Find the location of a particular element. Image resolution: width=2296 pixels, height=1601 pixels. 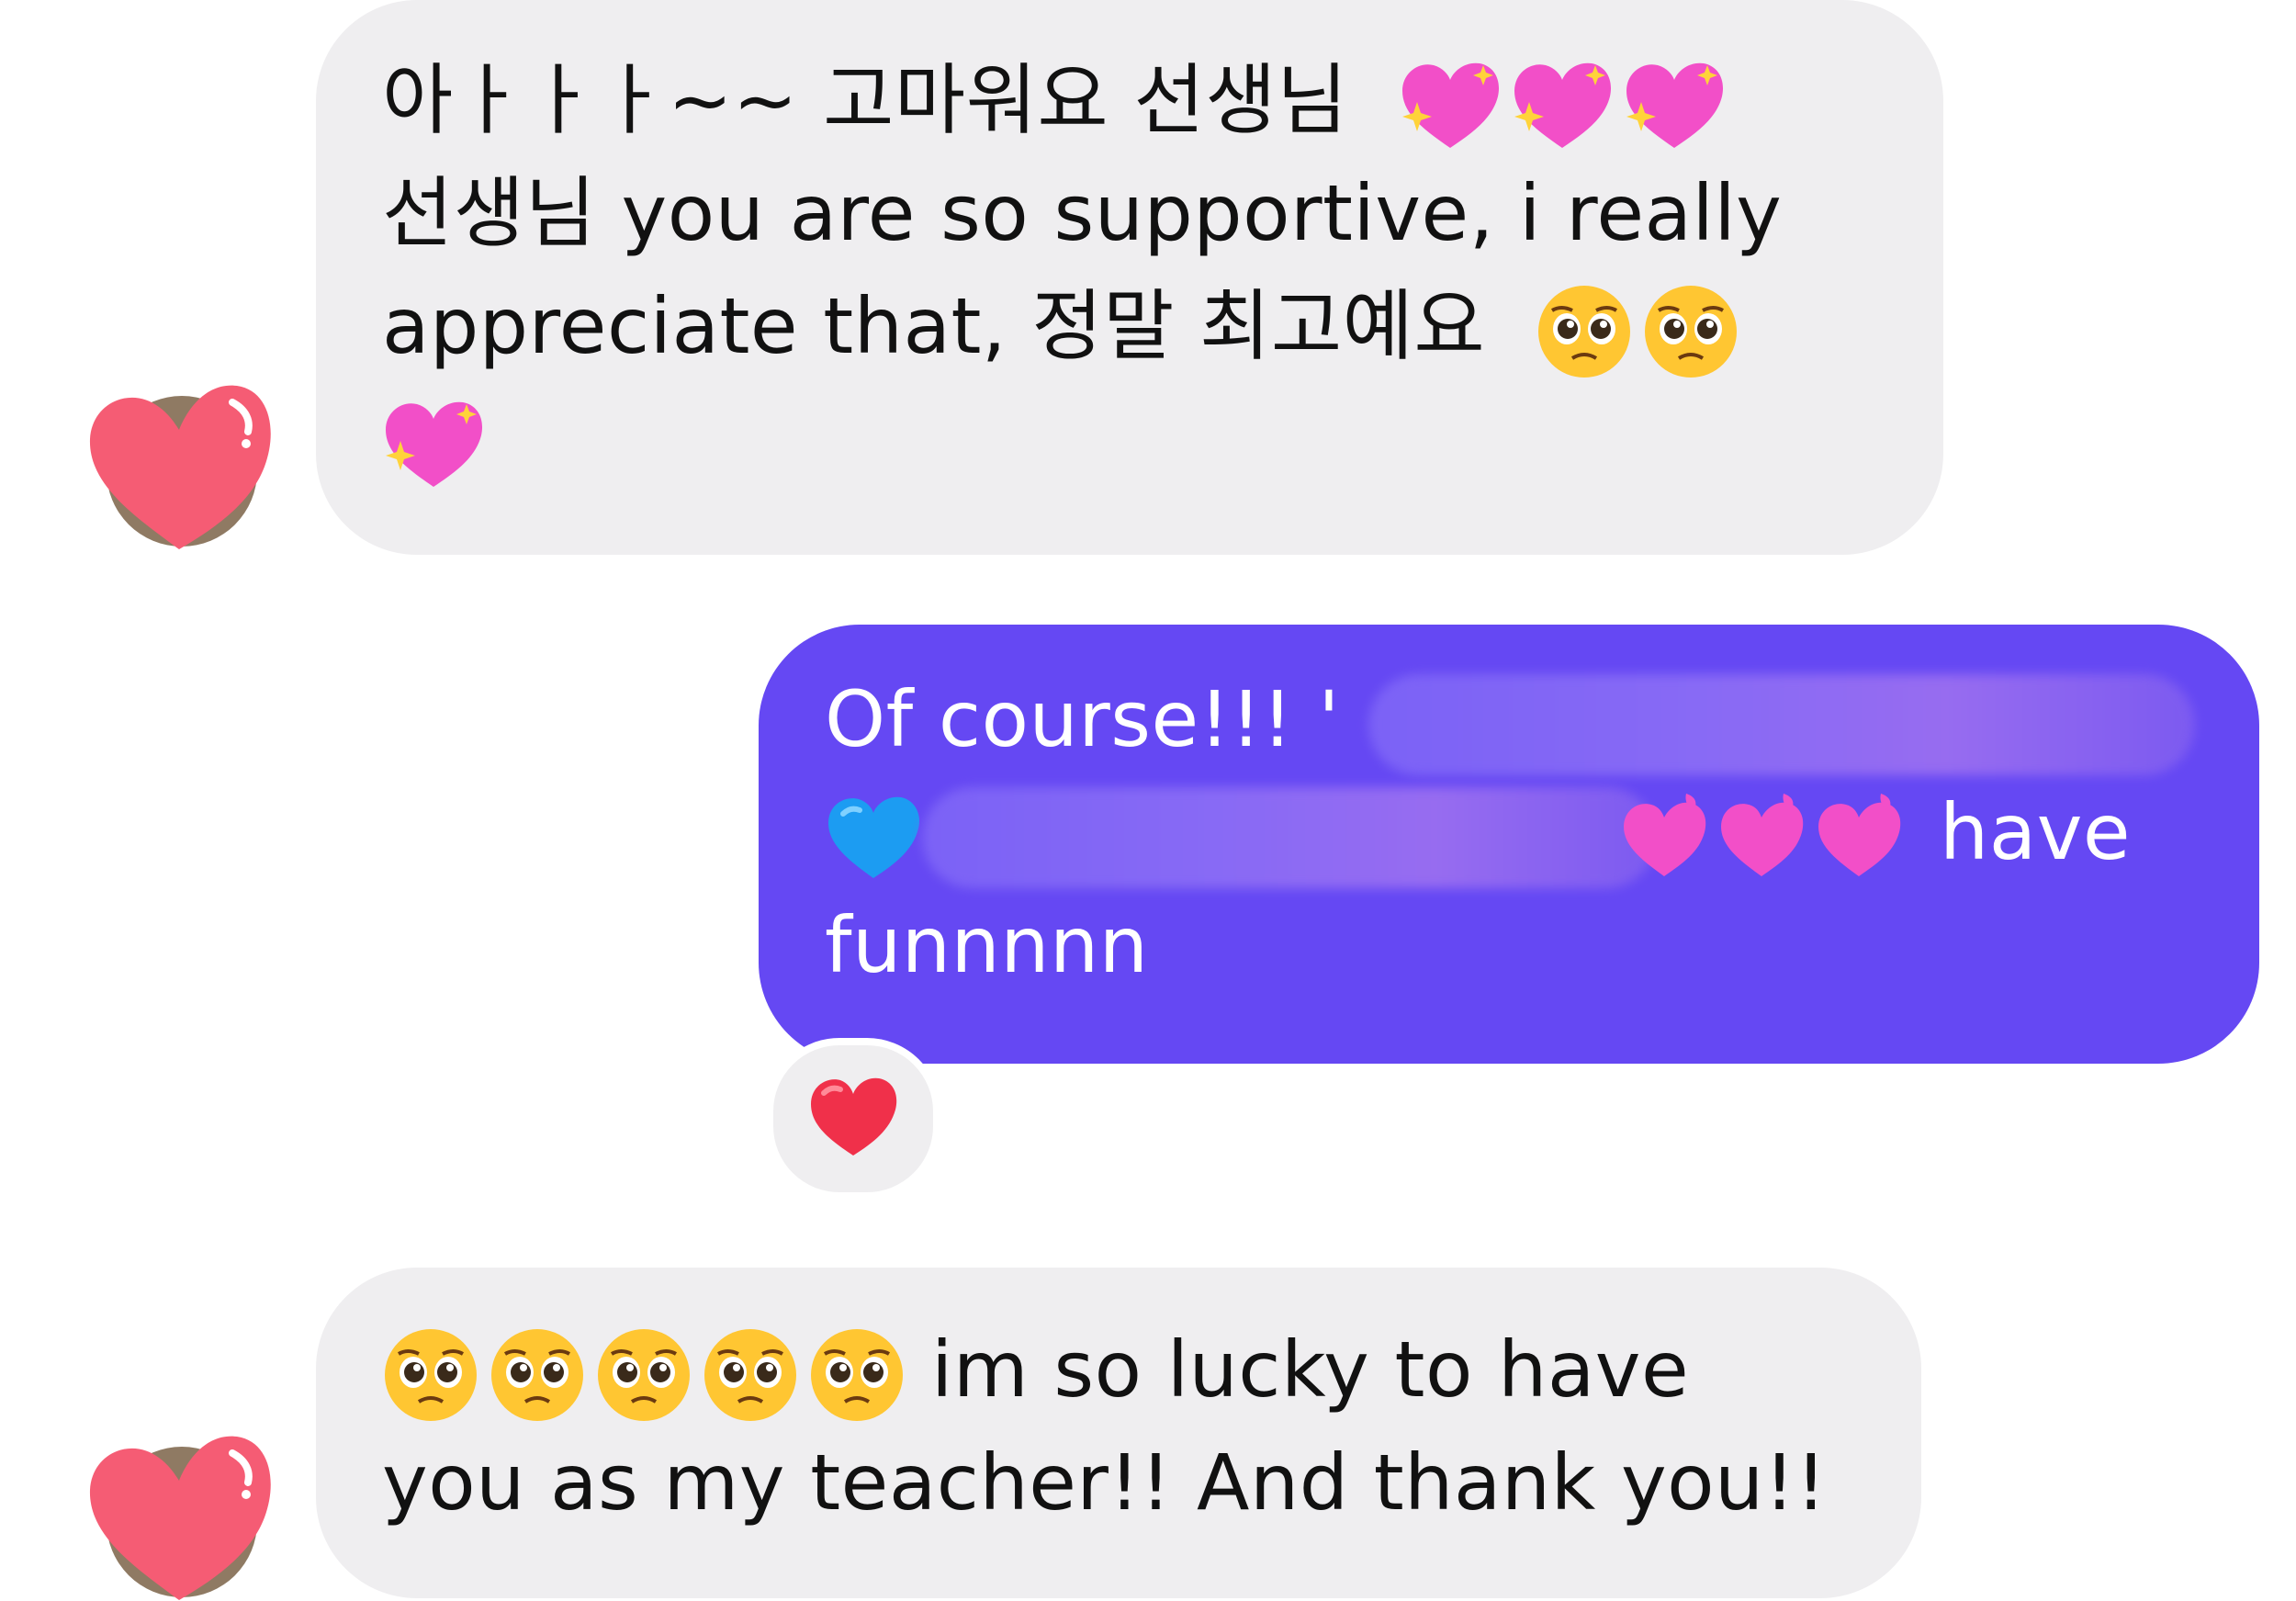

message-line: im so lucky to have is located at coordinates (1124, 1369).